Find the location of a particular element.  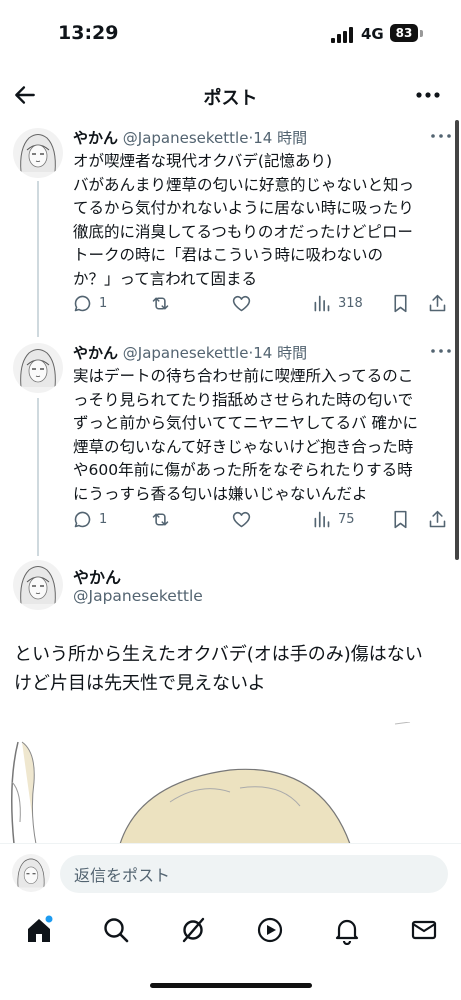

reply-composer: 返信をポスト is located at coordinates (230, 873).